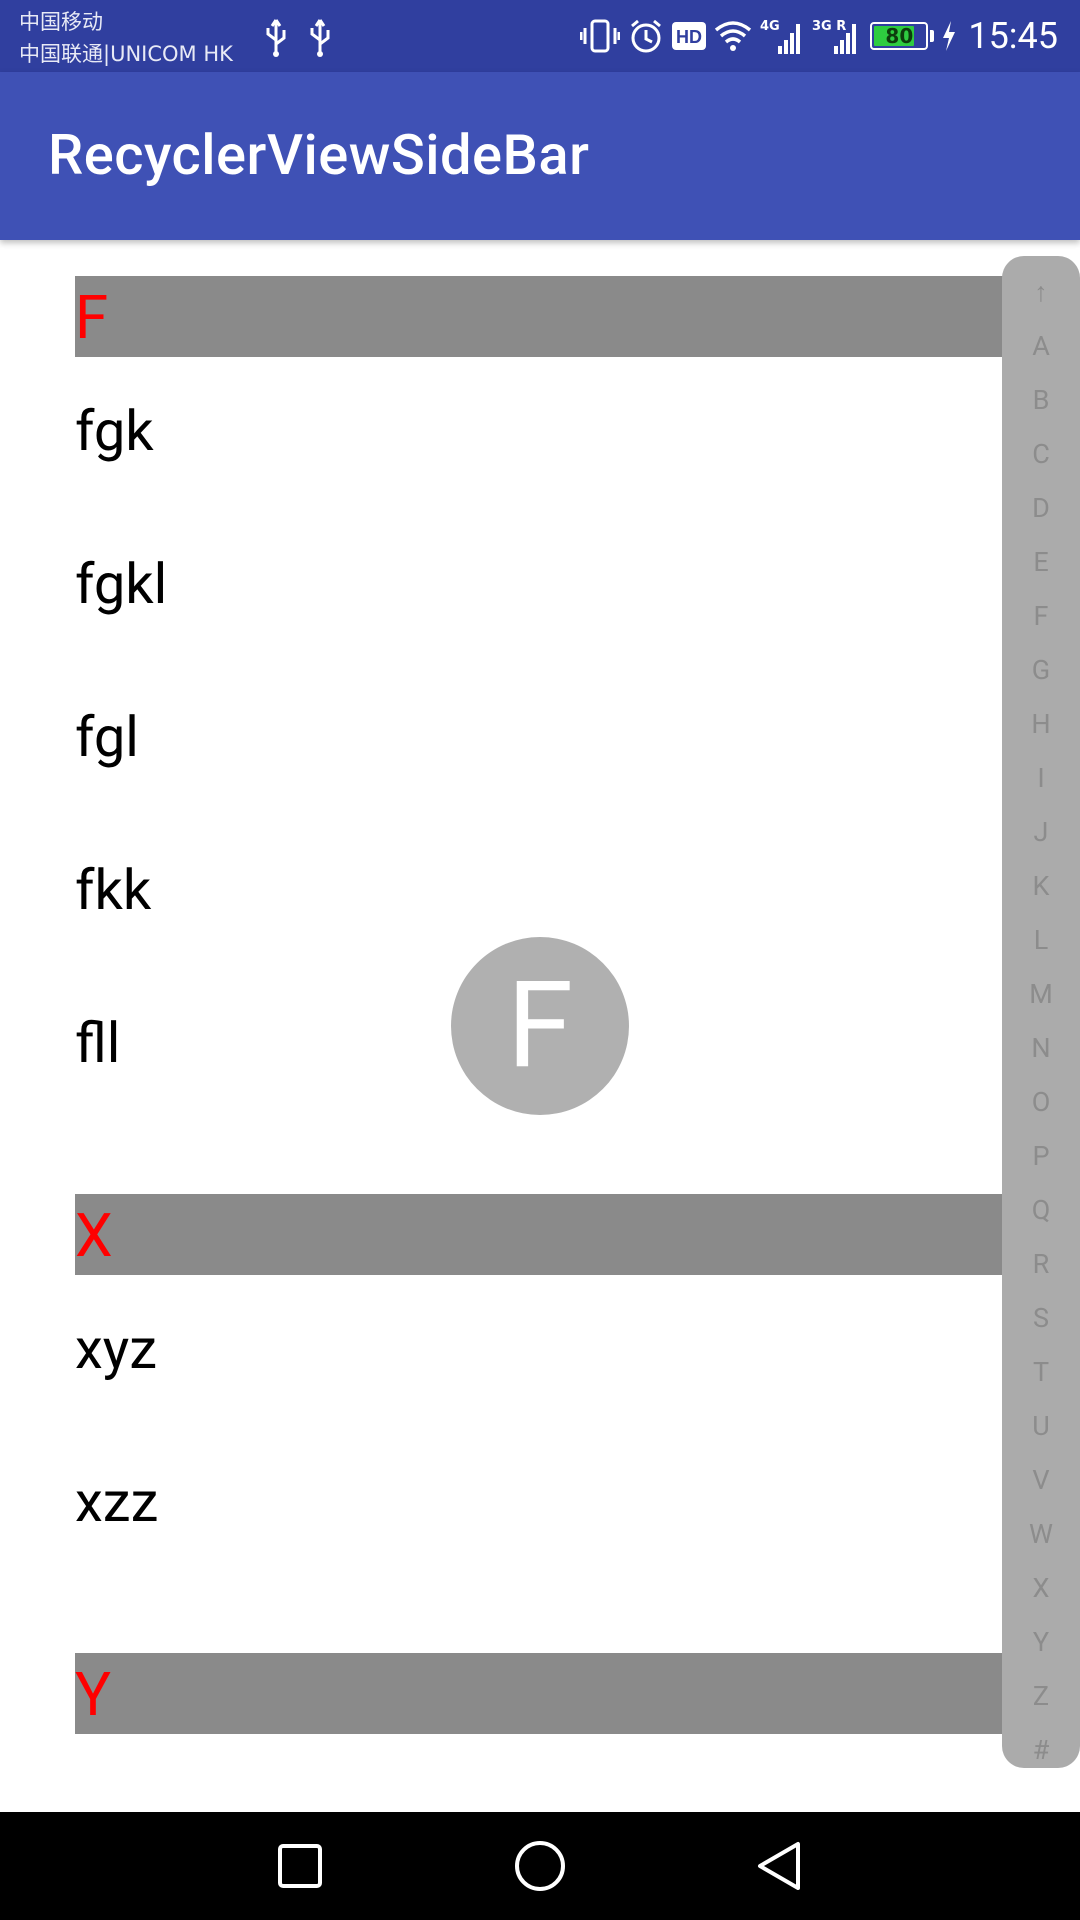 This screenshot has height=1920, width=1080. What do you see at coordinates (1041, 1480) in the screenshot?
I see `sidebar-index-v: V` at bounding box center [1041, 1480].